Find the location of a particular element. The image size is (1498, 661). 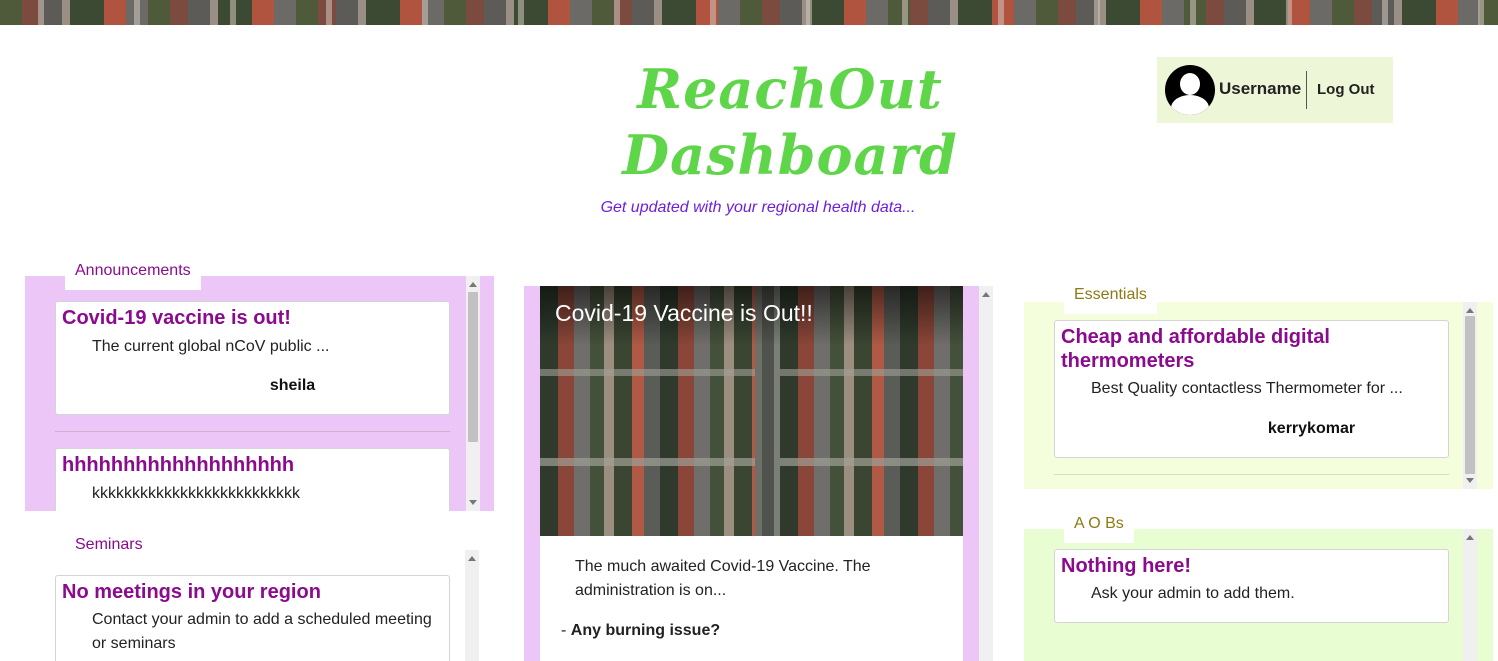

essentials-scrollbar is located at coordinates (1470, 395).